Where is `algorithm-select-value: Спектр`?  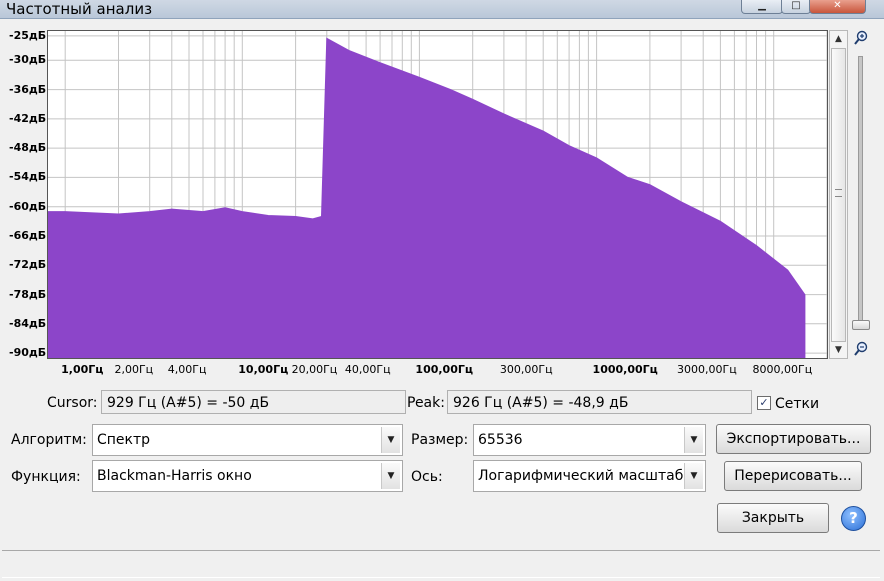 algorithm-select-value: Спектр is located at coordinates (124, 440).